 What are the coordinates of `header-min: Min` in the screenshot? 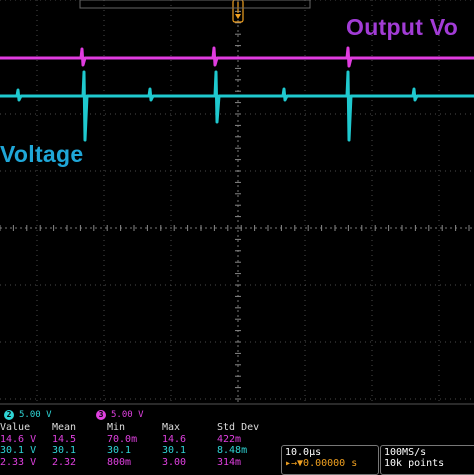 It's located at (116, 427).